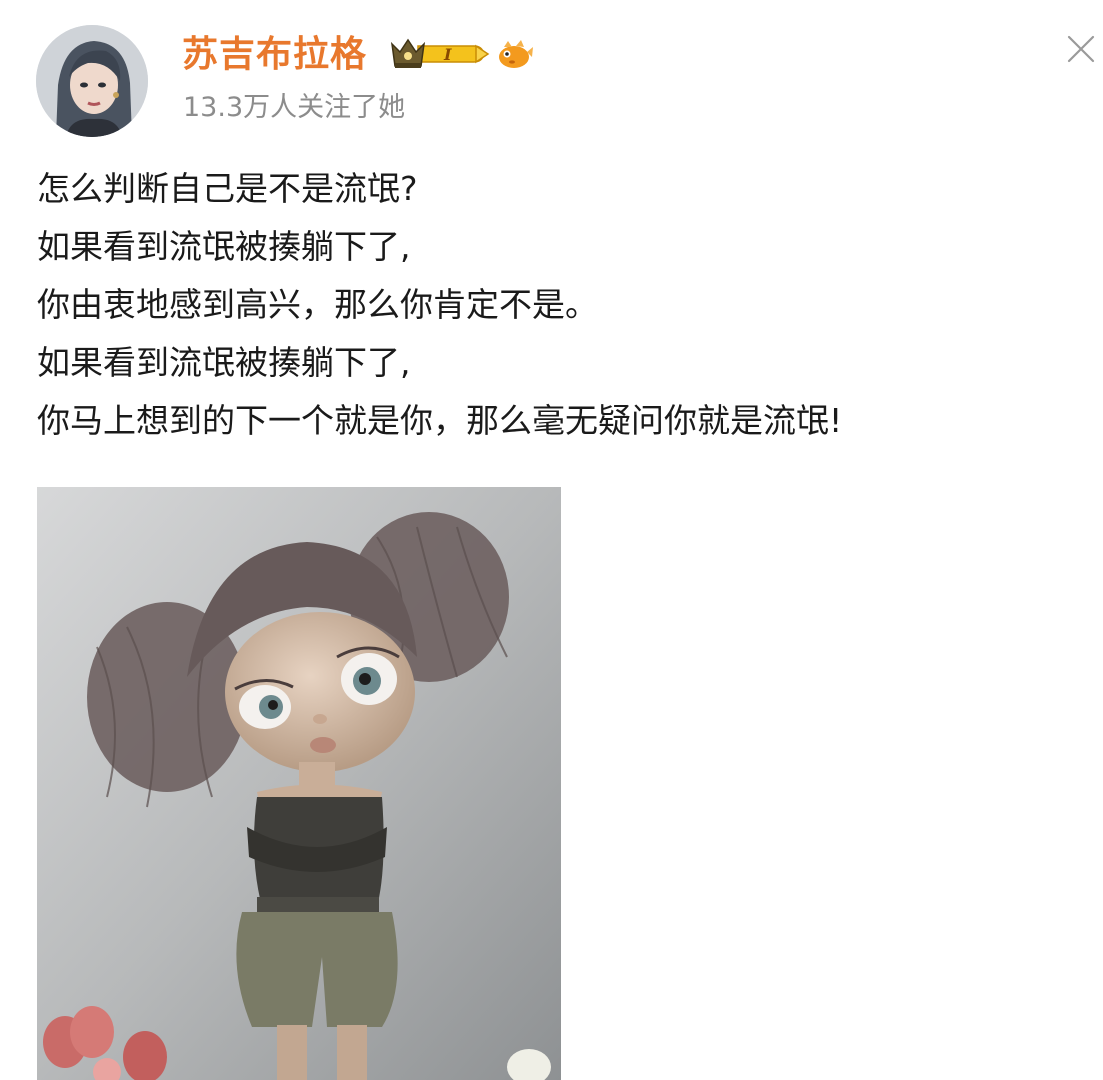 The height and width of the screenshot is (1080, 1103). I want to click on username: 苏吉布拉格, so click(274, 55).